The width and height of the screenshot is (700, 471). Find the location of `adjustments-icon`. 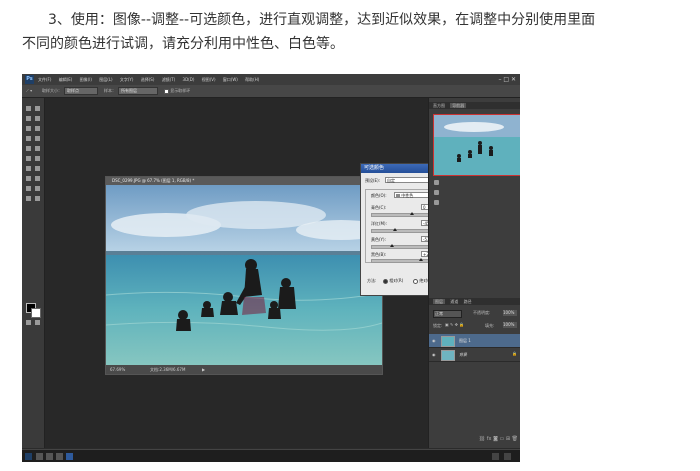

adjustments-icon is located at coordinates (436, 182).